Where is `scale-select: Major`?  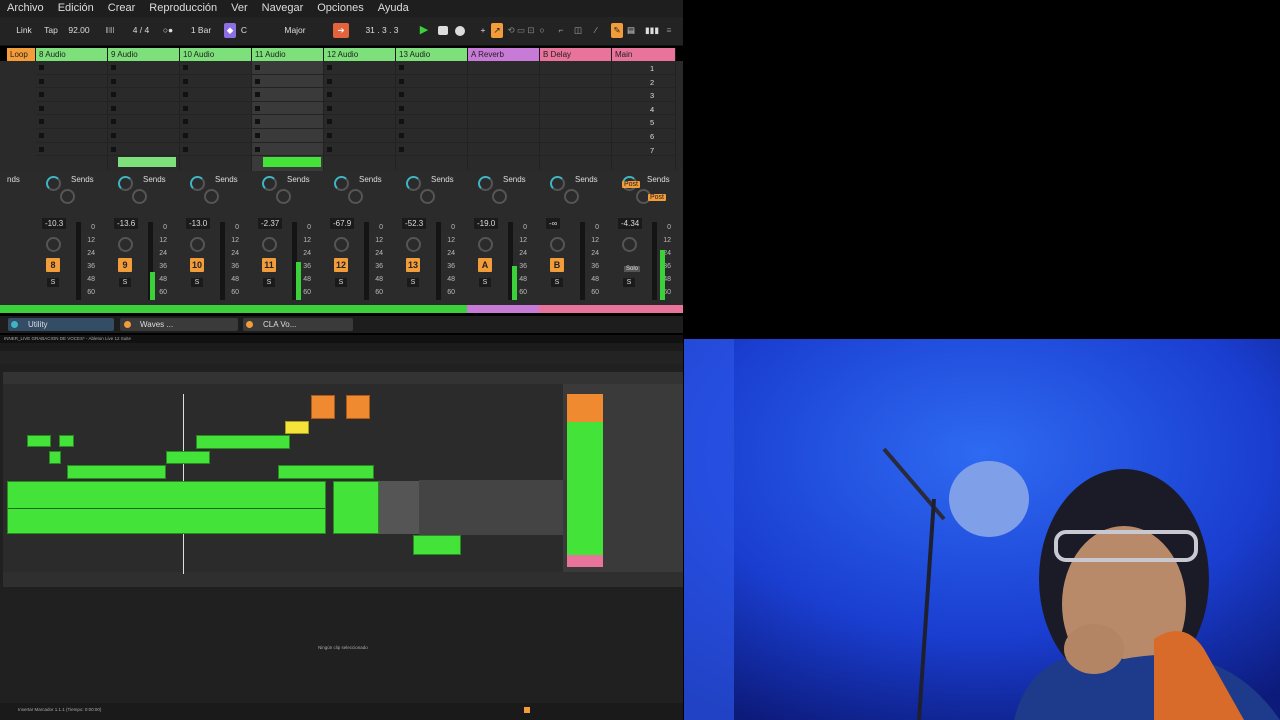
scale-select: Major is located at coordinates (295, 30).